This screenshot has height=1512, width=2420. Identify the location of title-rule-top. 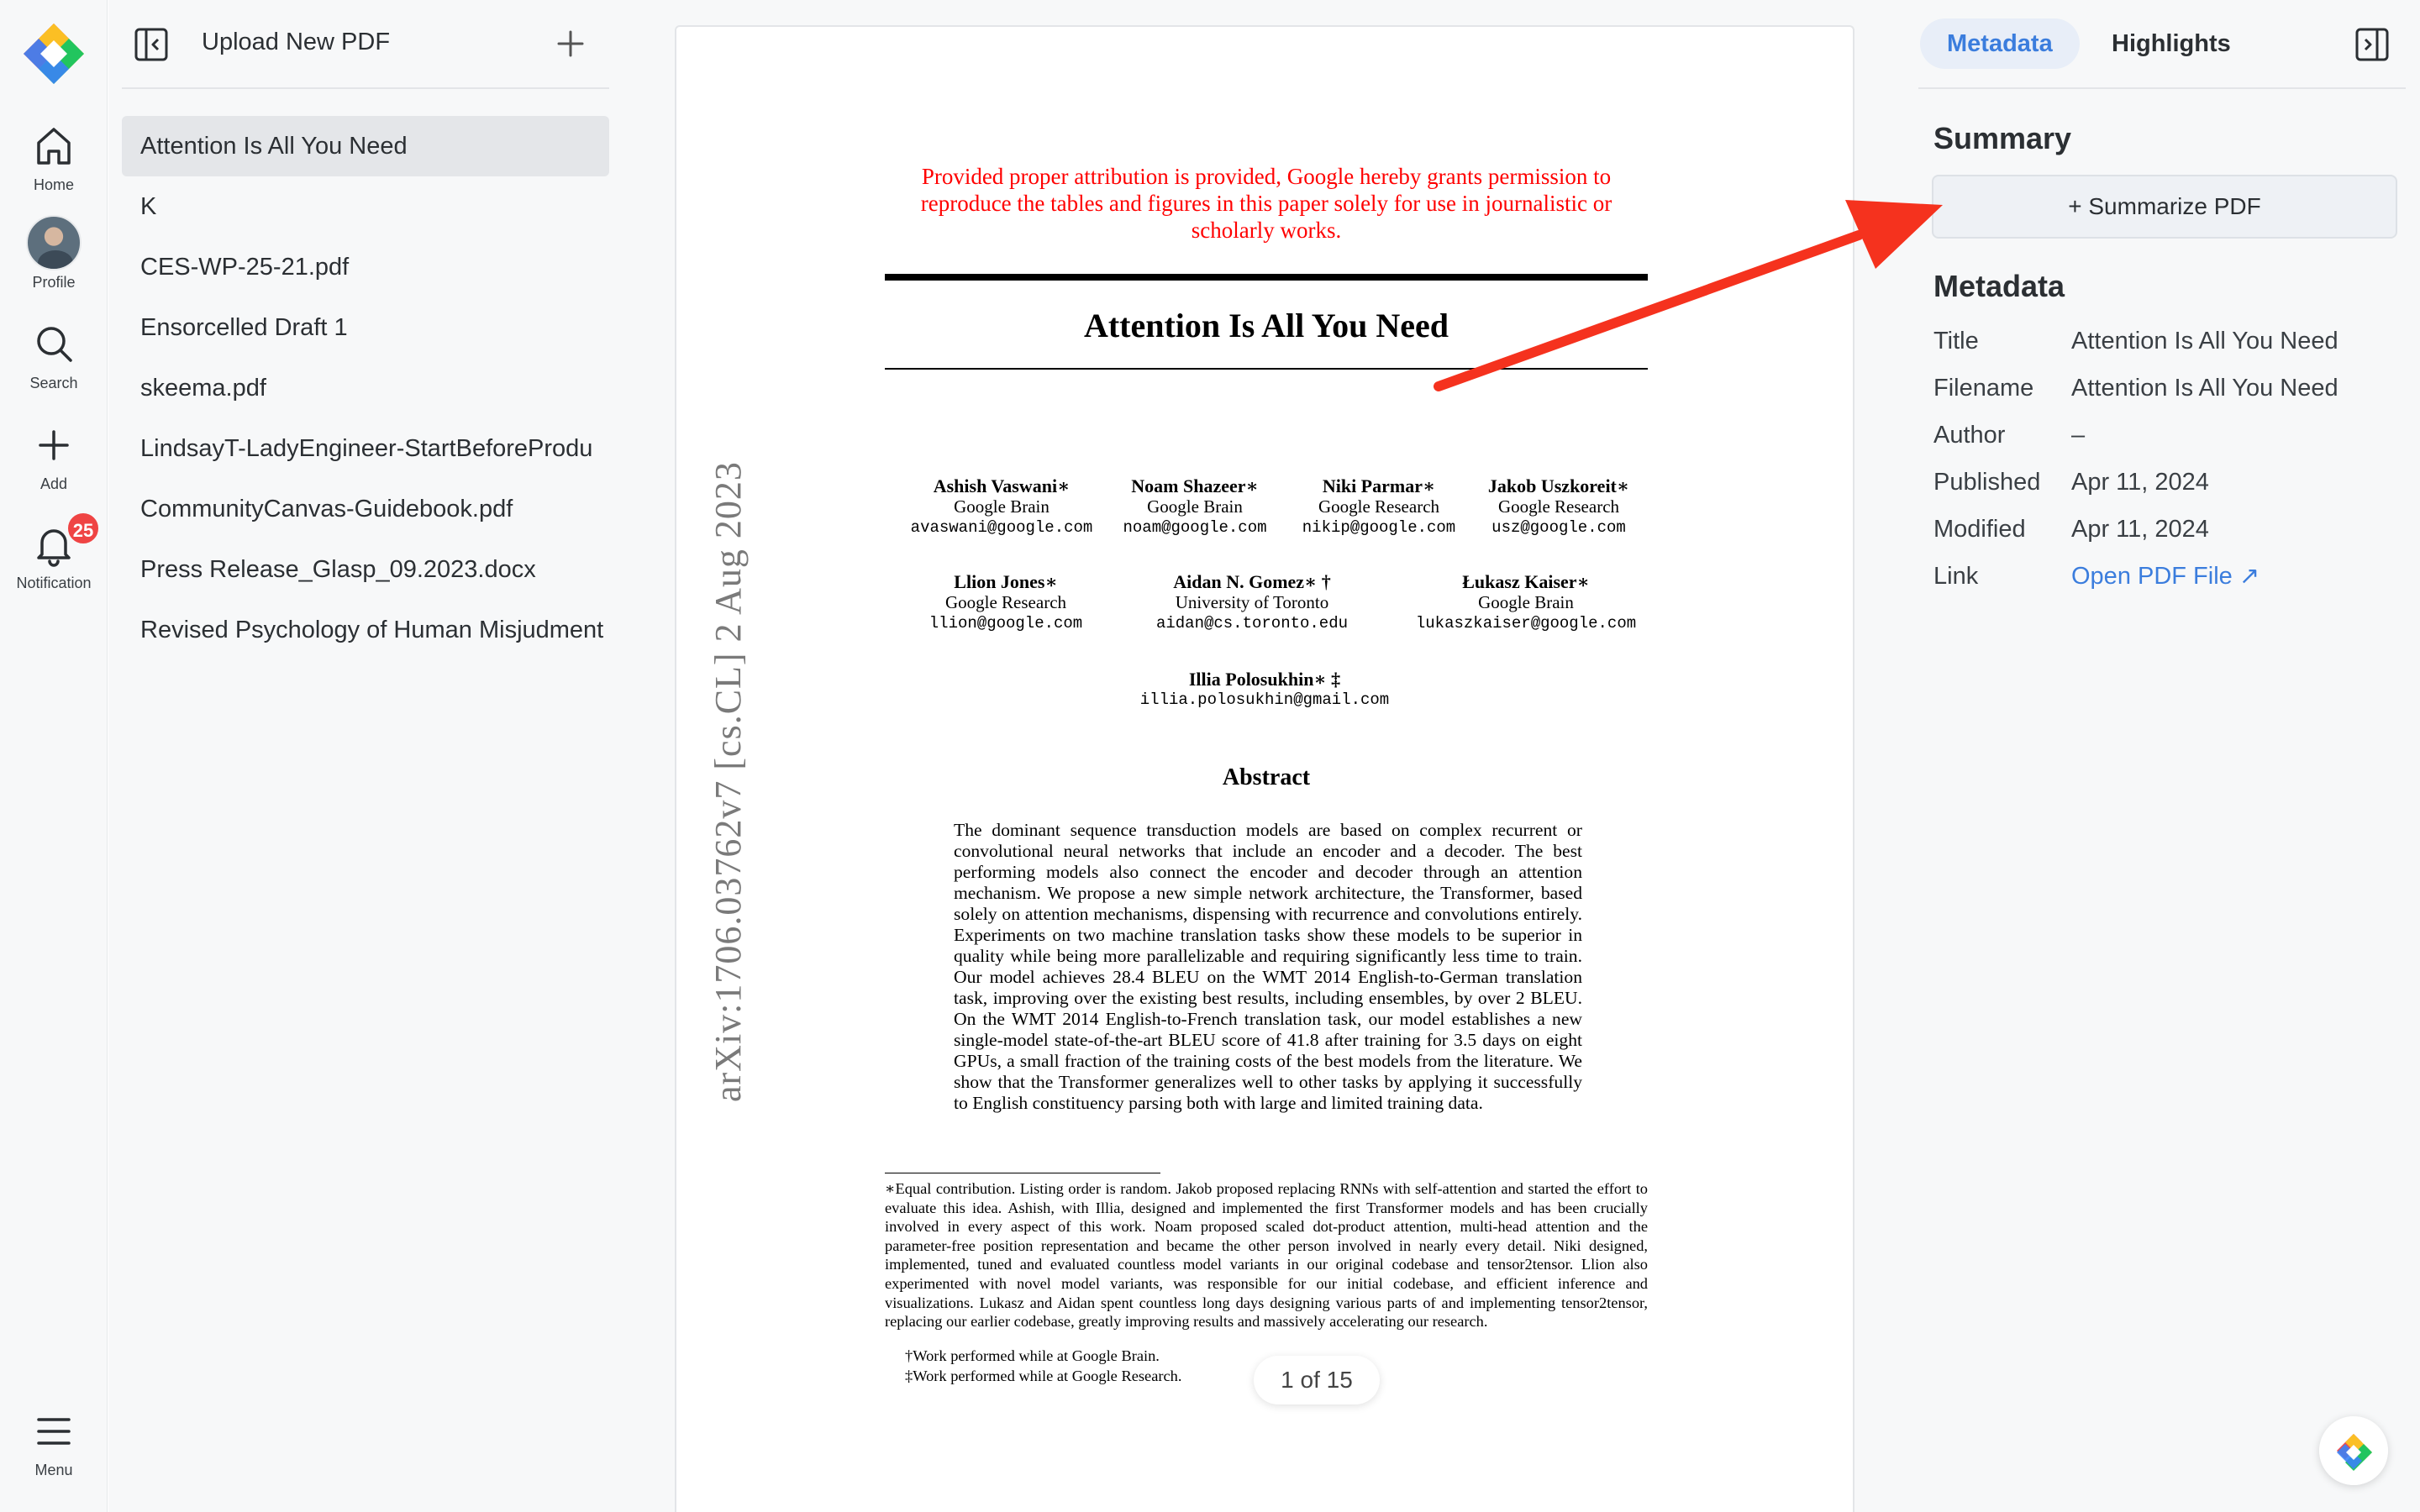
(1266, 277).